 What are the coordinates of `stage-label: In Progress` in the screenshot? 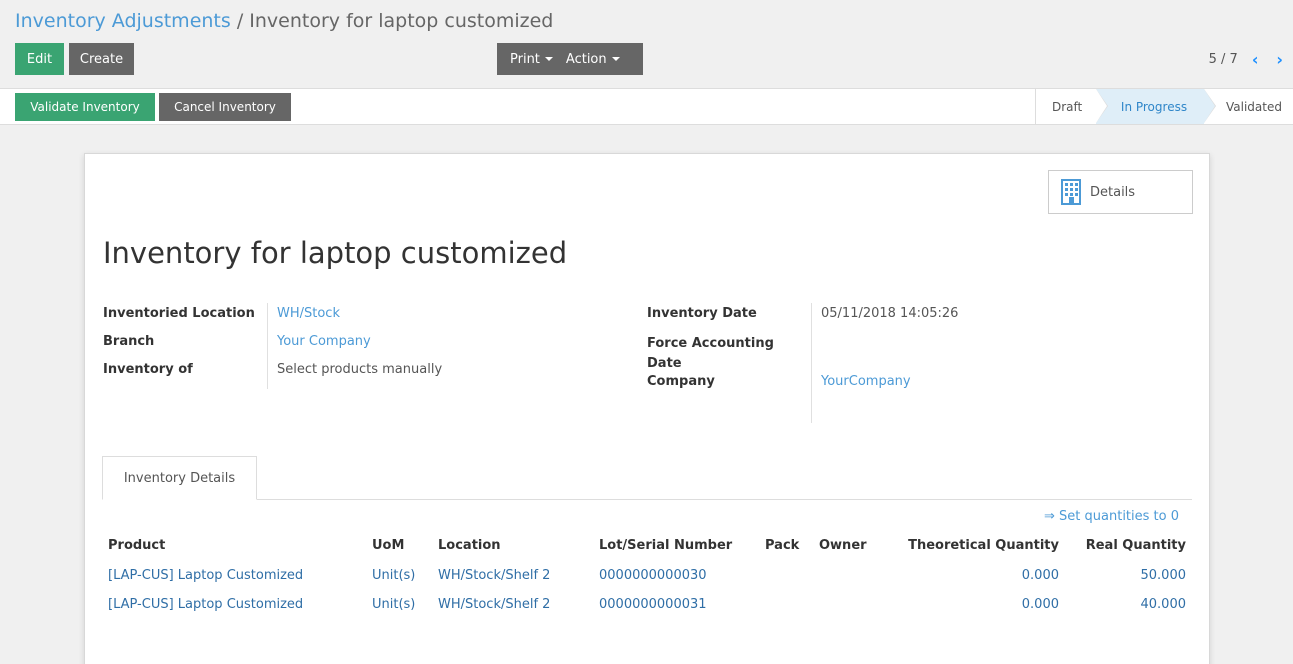 It's located at (1154, 106).